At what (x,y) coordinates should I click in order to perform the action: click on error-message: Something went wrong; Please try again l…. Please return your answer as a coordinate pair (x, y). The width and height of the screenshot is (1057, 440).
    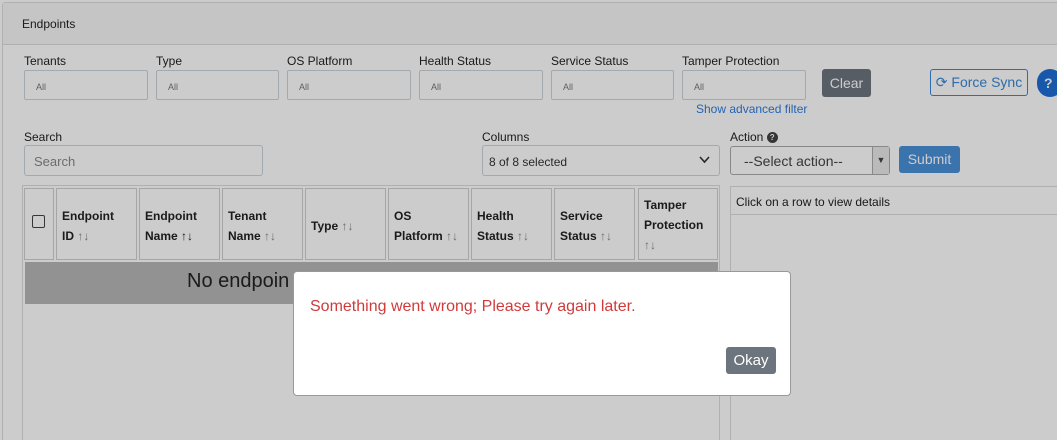
    Looking at the image, I should click on (473, 306).